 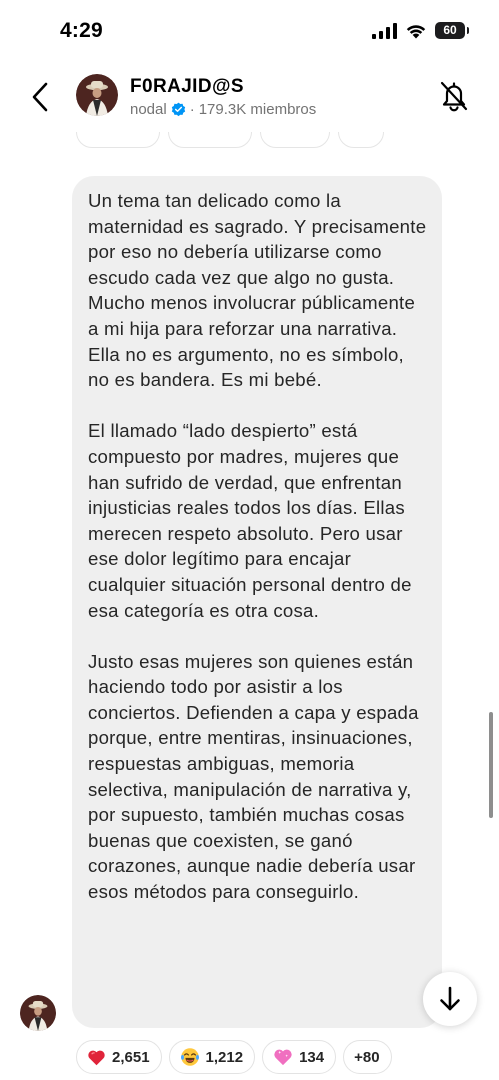 I want to click on reaction-laughing: 1,212, so click(x=212, y=1057).